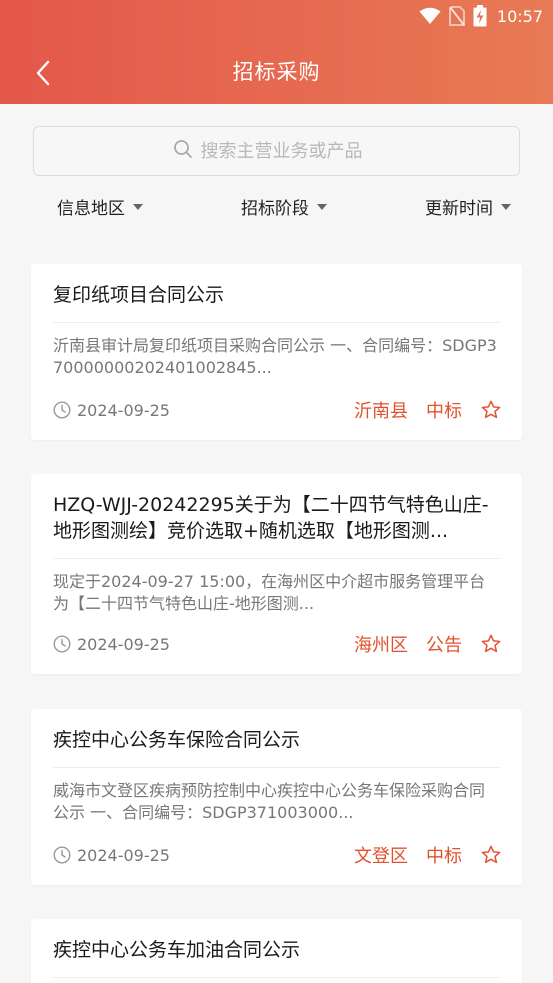 This screenshot has height=983, width=553. Describe the element at coordinates (456, 16) in the screenshot. I see `no-sim-icon` at that location.